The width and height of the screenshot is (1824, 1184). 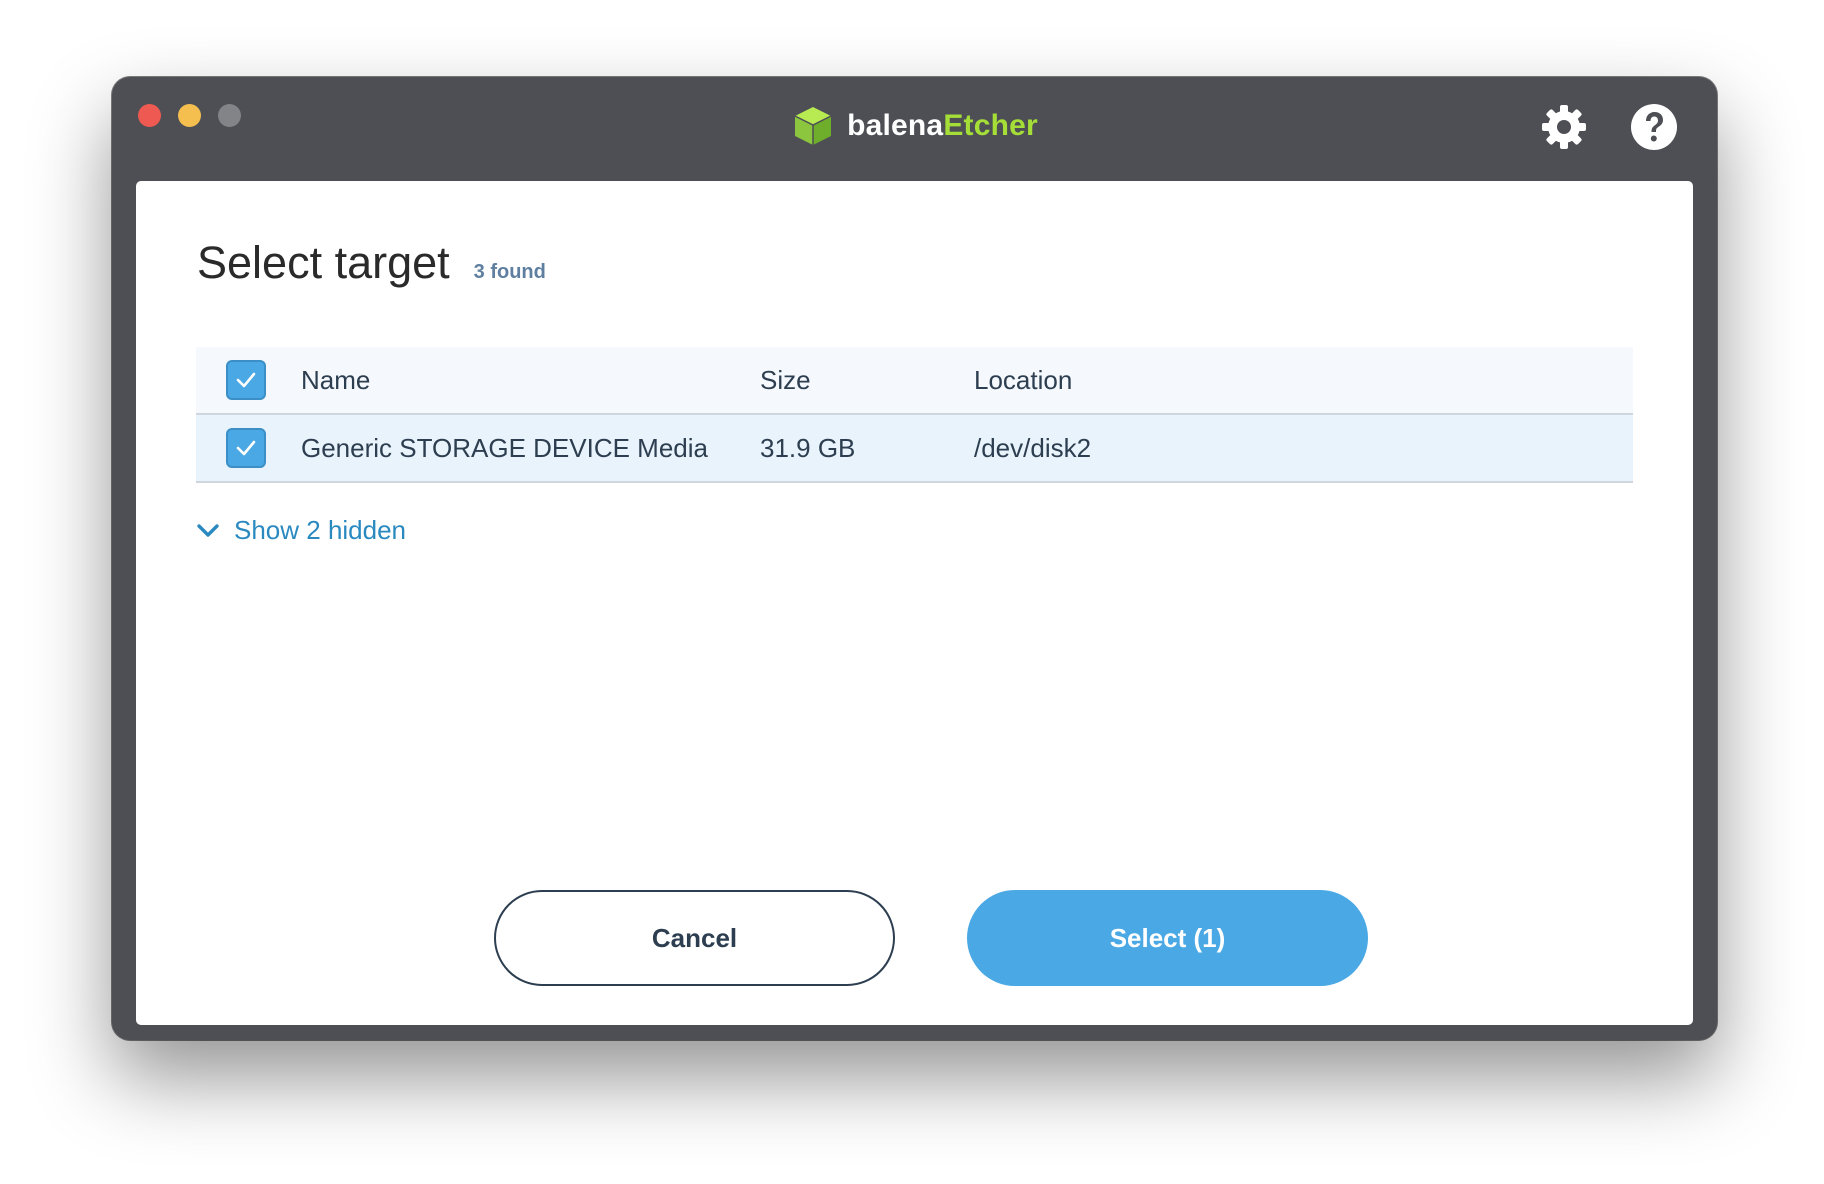 I want to click on cube-logo-icon, so click(x=813, y=126).